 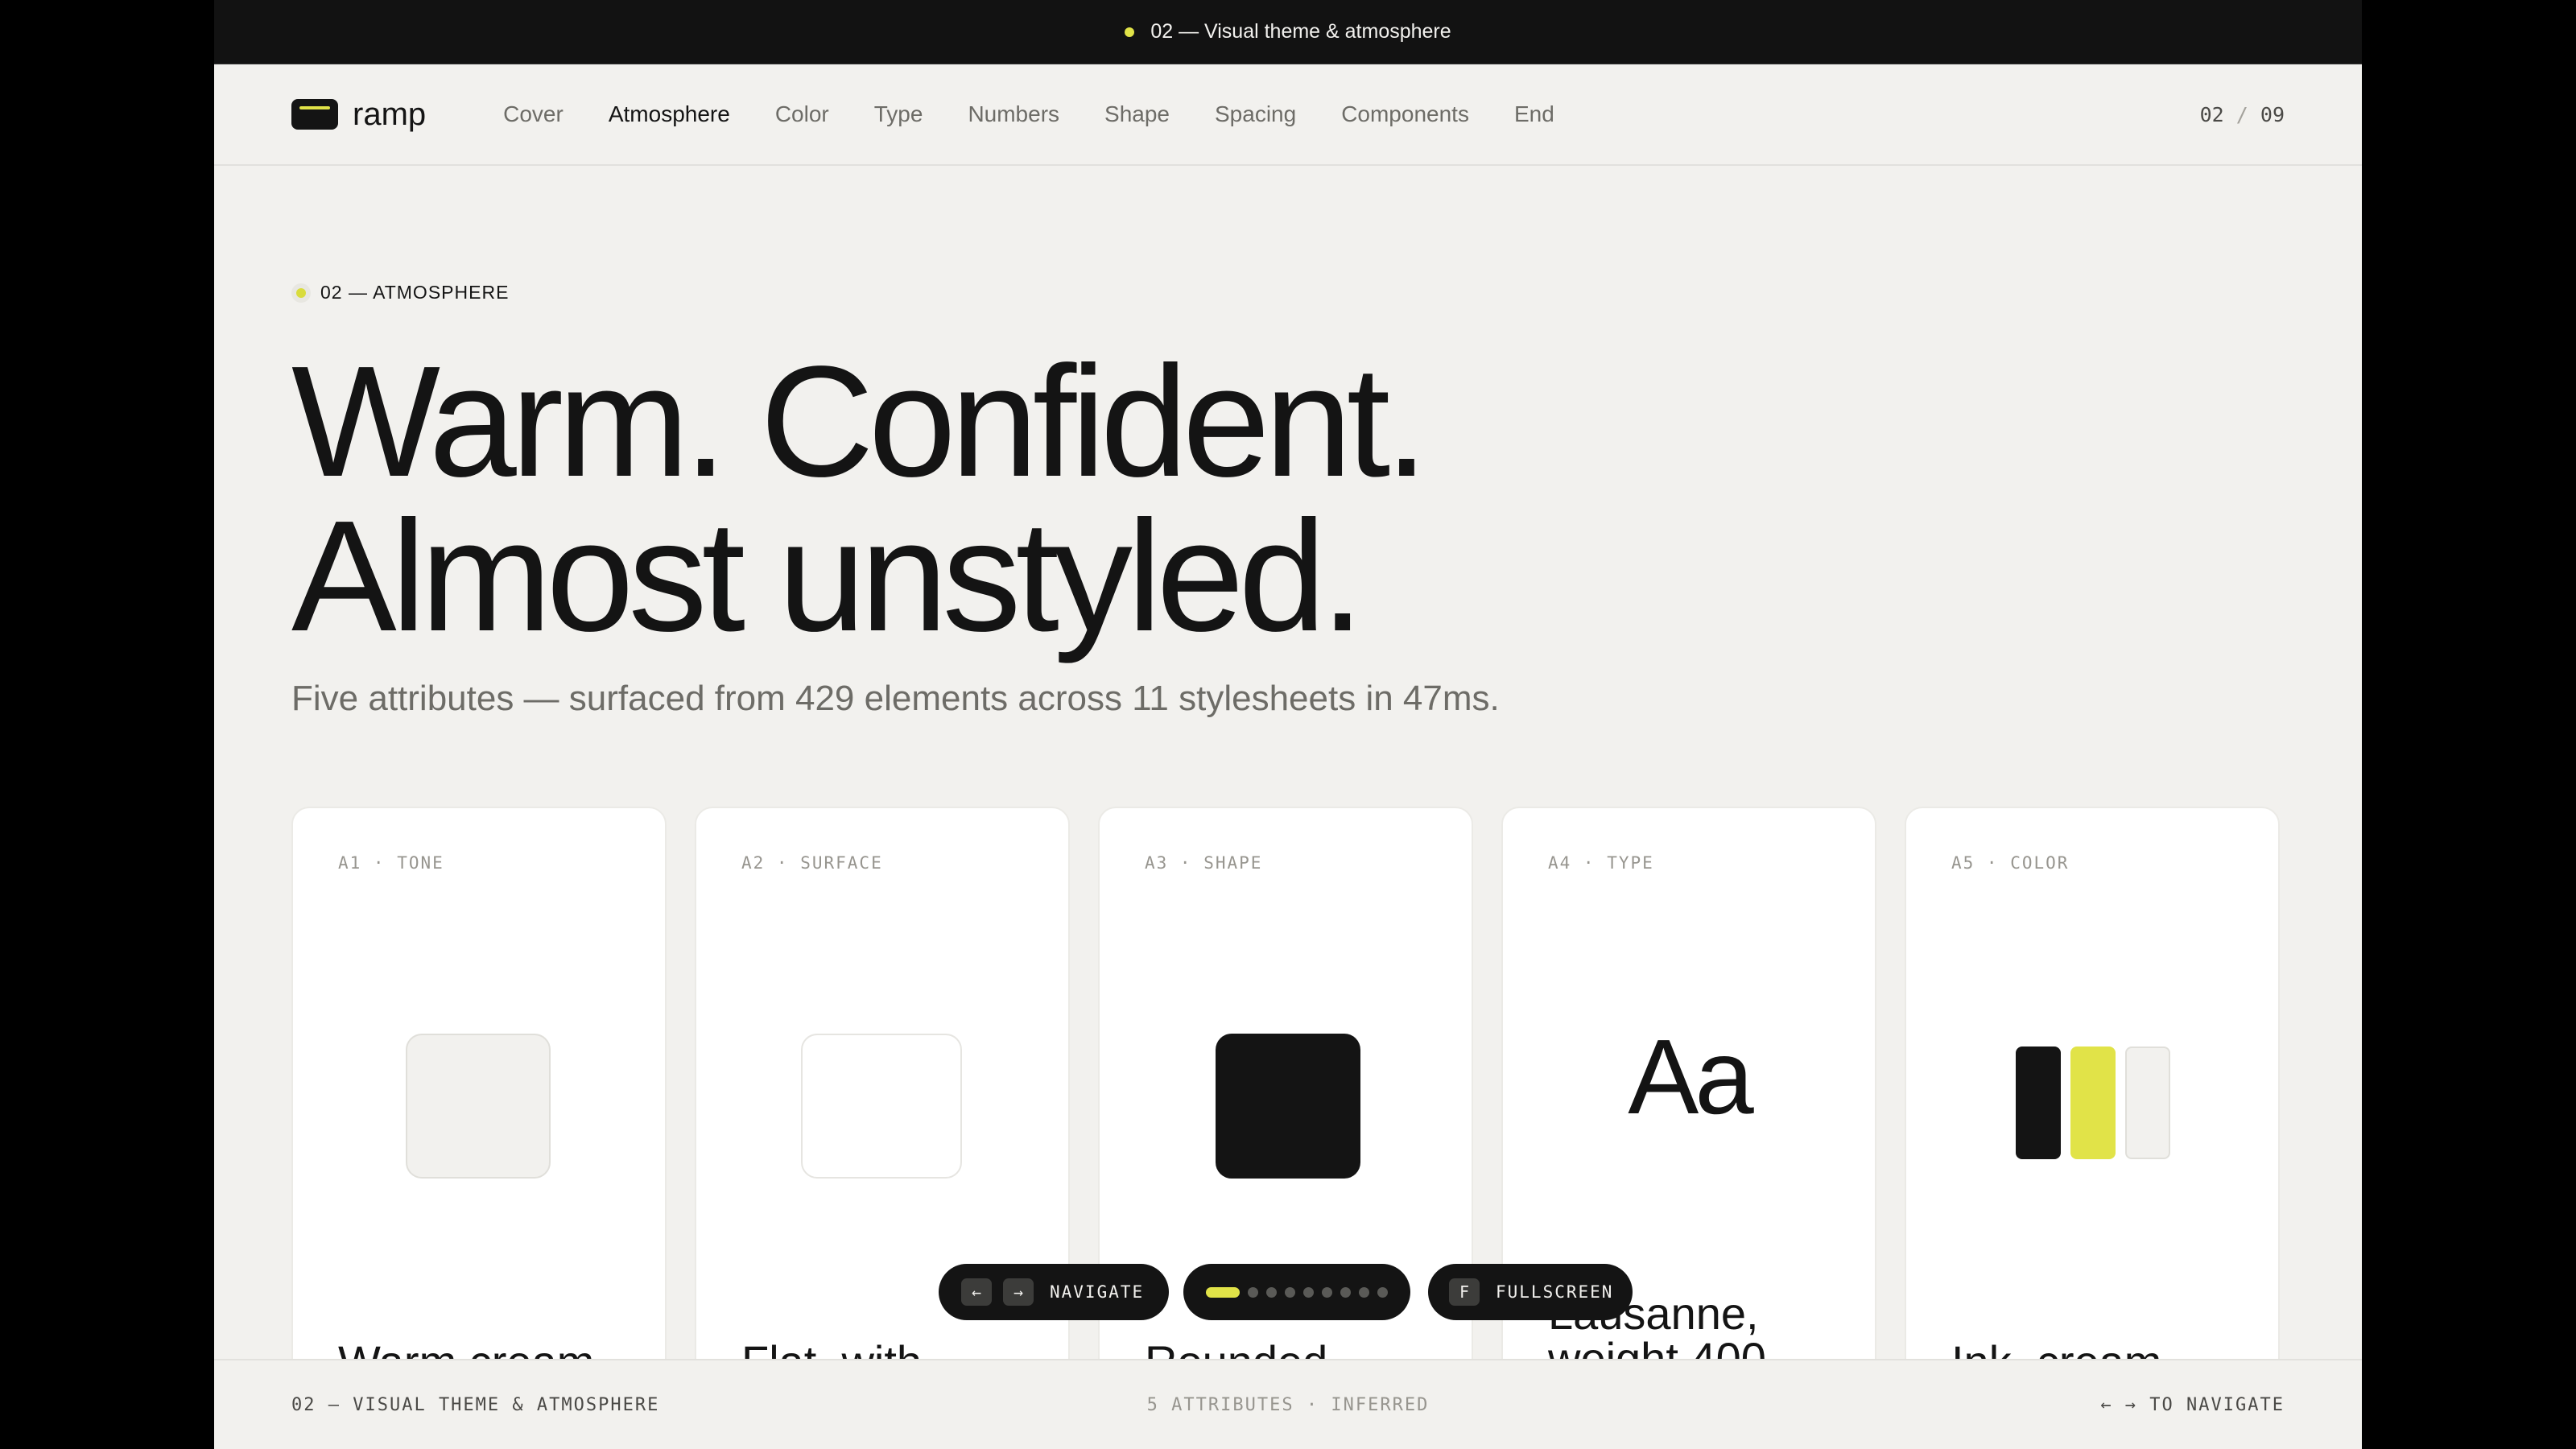 I want to click on navigate-control: ← → NAVIGATE, so click(x=1054, y=1292).